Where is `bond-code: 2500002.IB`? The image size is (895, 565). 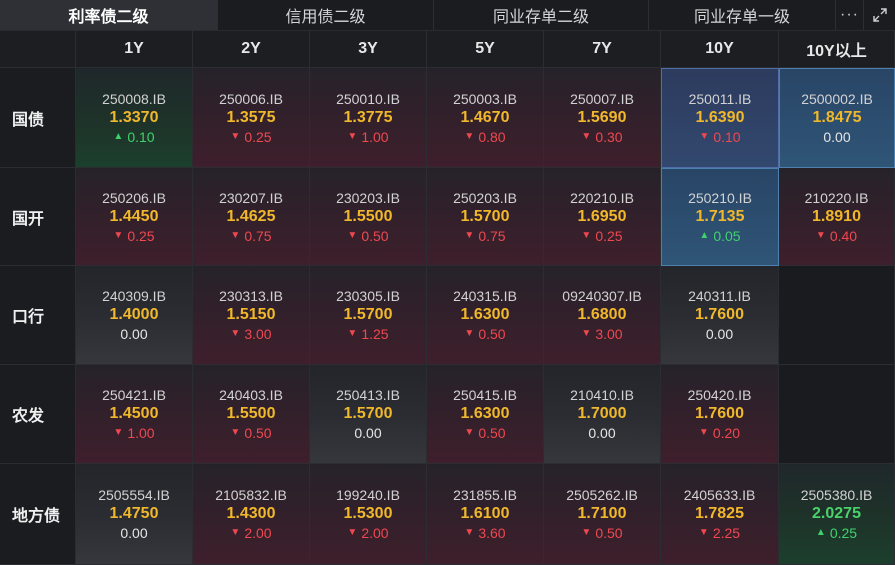
bond-code: 2500002.IB is located at coordinates (837, 99).